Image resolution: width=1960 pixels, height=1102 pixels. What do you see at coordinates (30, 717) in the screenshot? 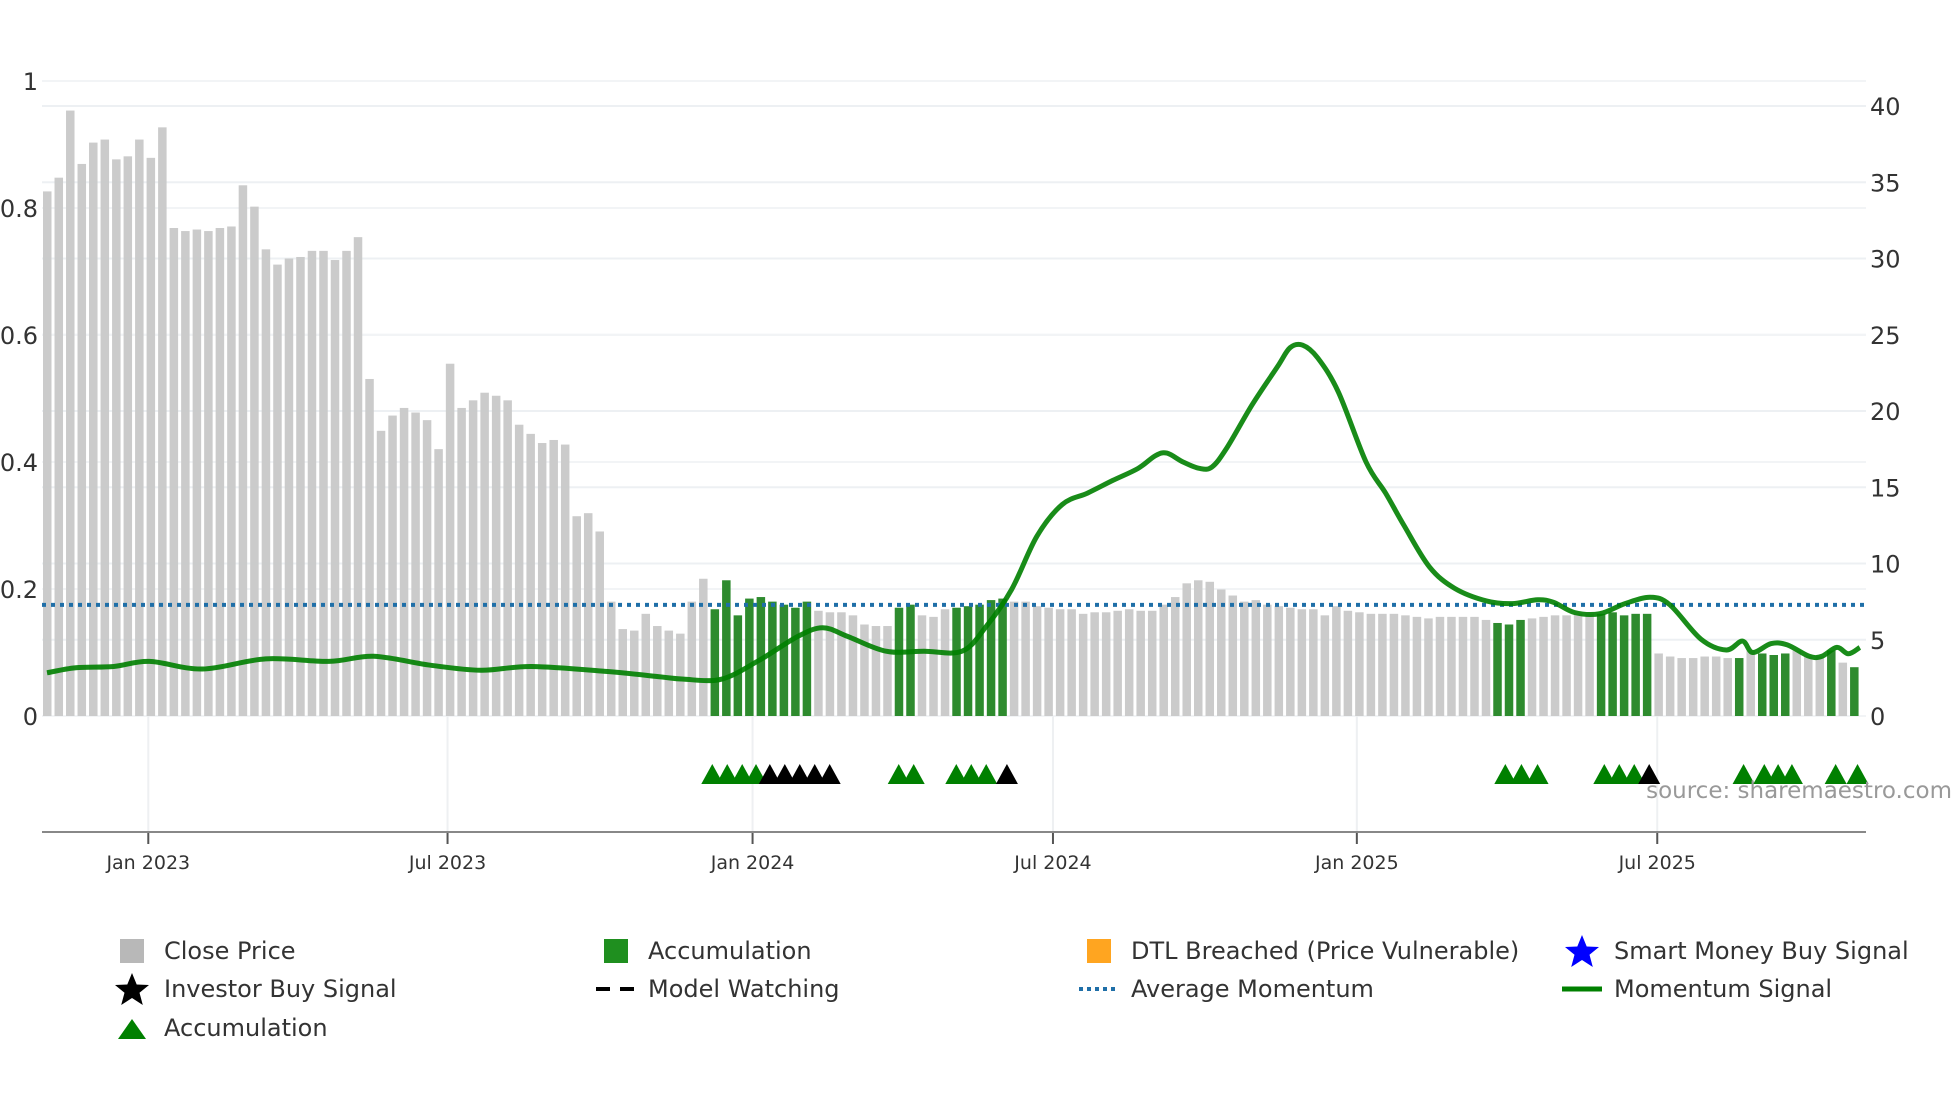
I see `left-axis-tick-label: 0` at bounding box center [30, 717].